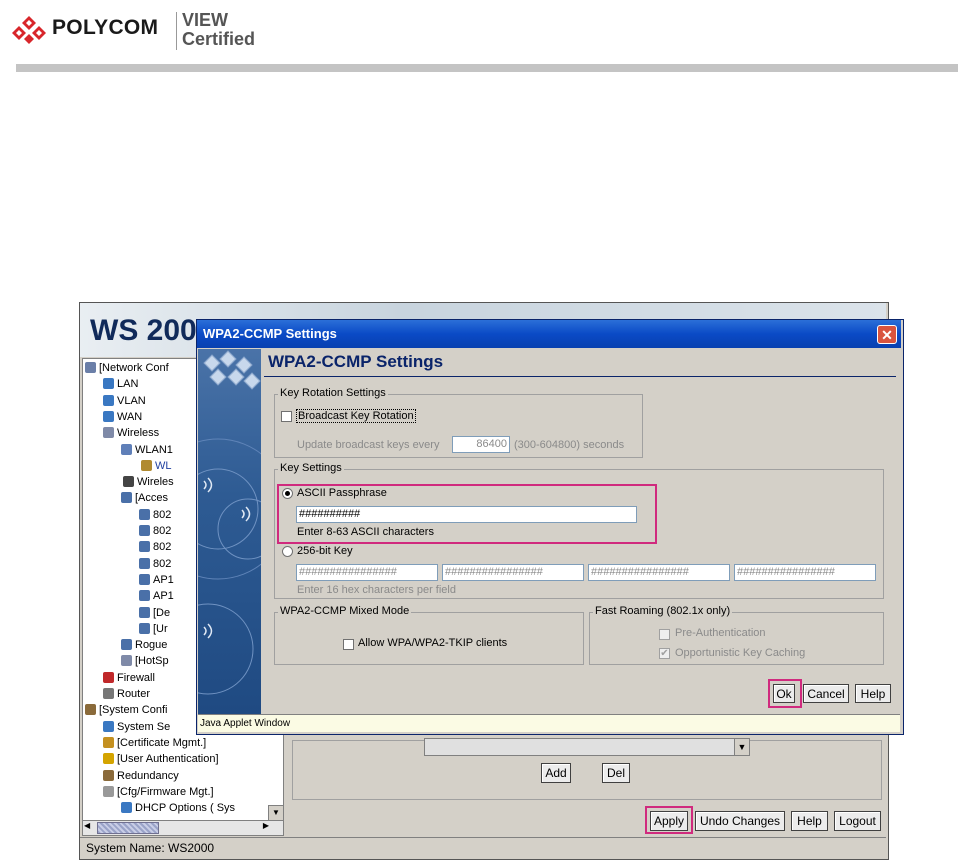  I want to click on ascii-passphrase-radio, so click(287, 493).